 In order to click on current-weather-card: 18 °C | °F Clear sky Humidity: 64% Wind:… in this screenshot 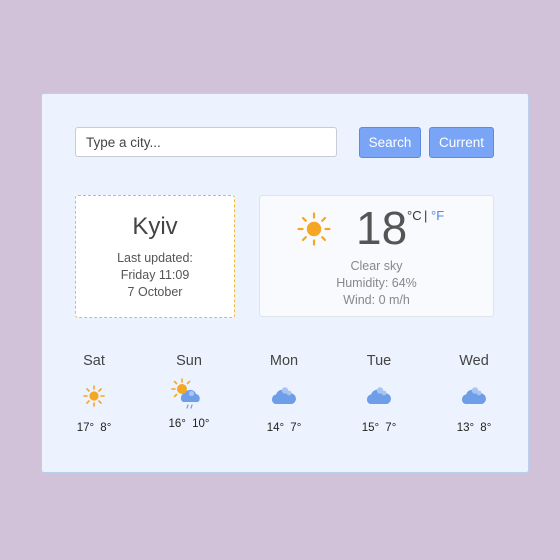, I will do `click(376, 256)`.